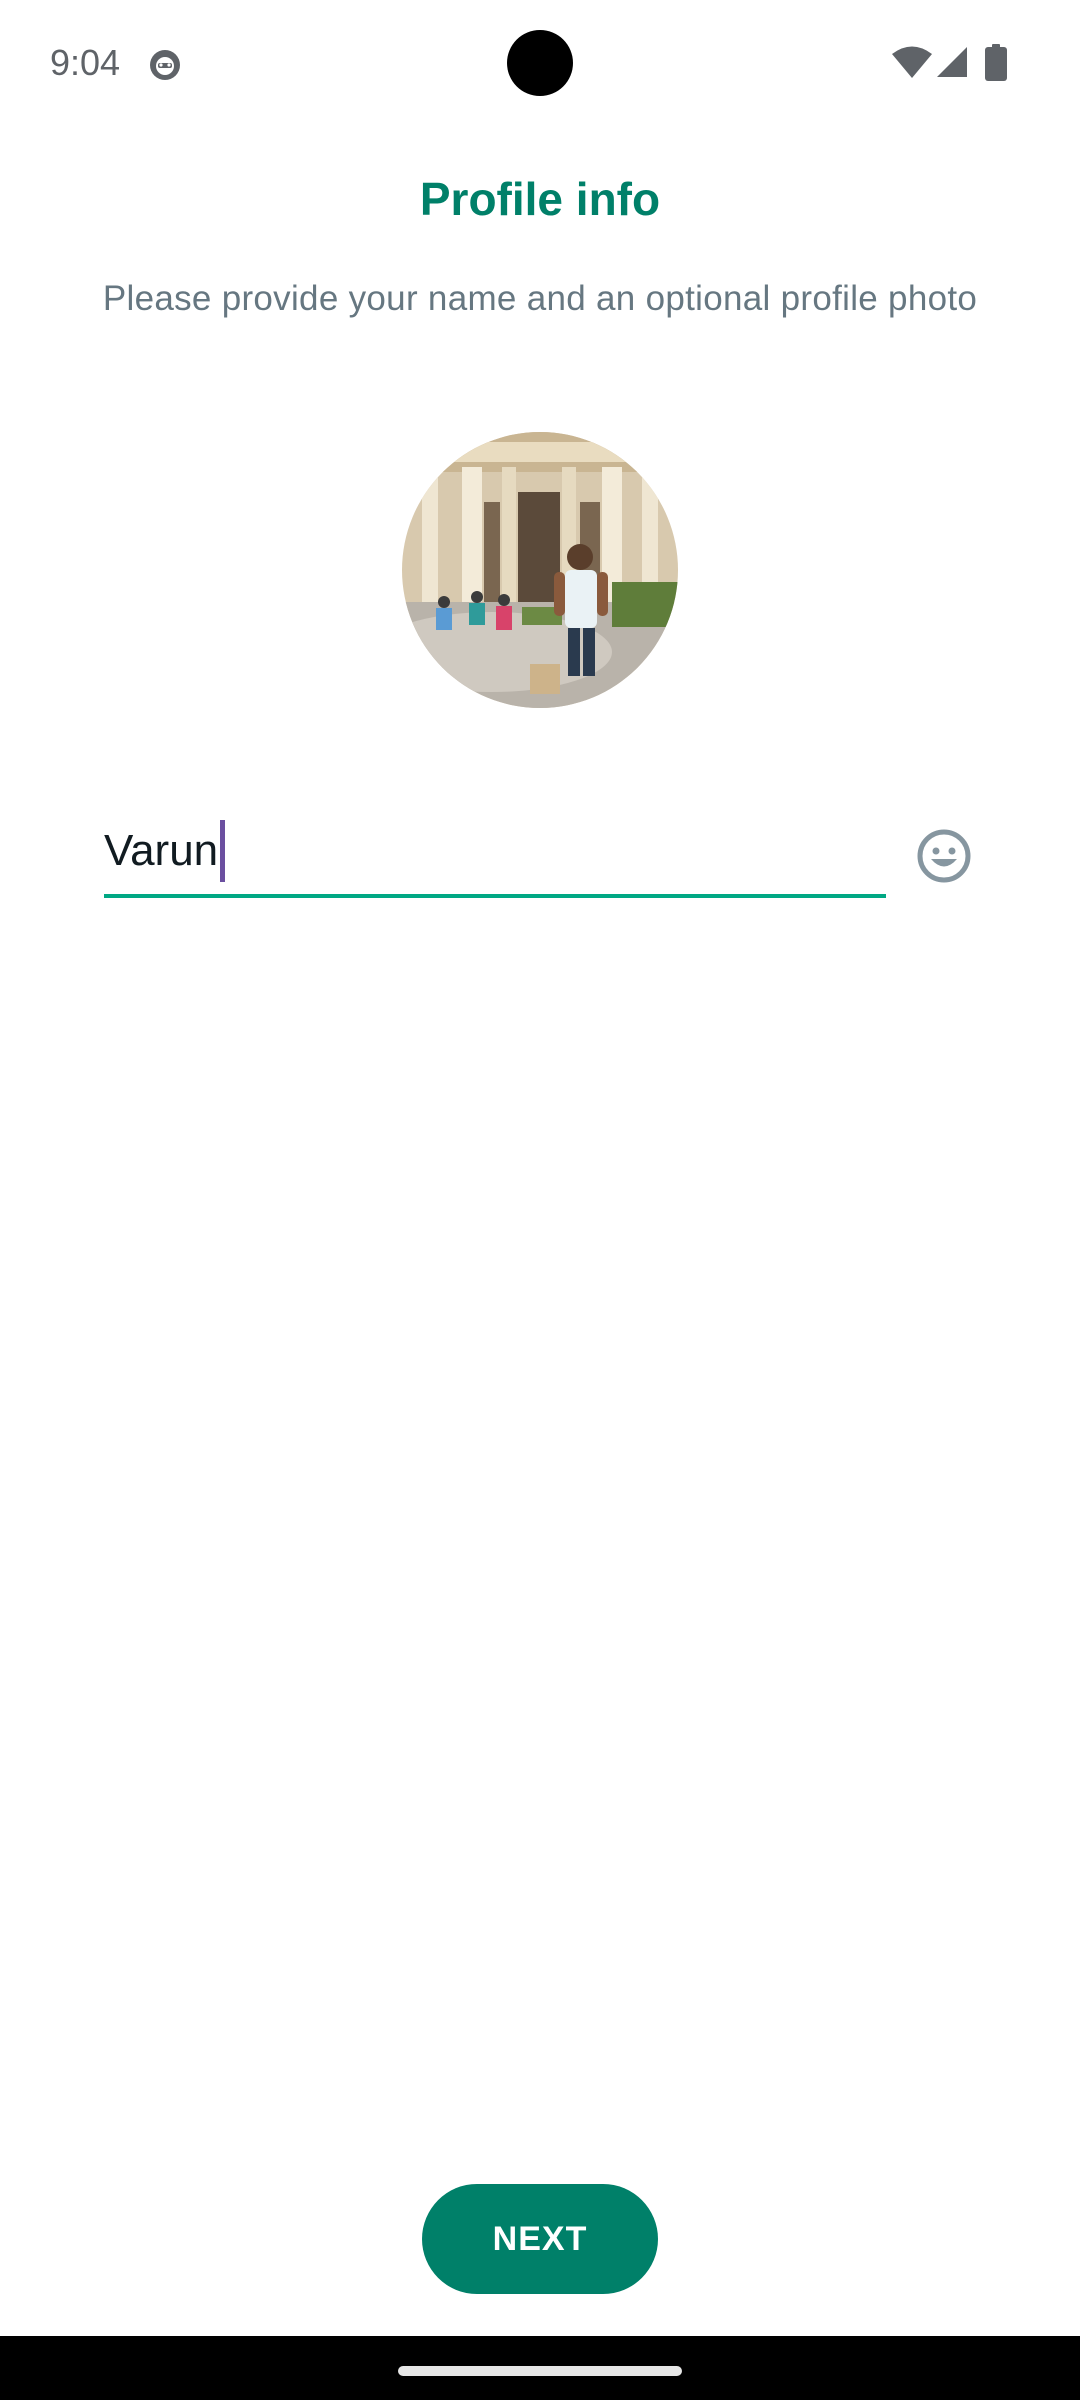 Image resolution: width=1080 pixels, height=2400 pixels. Describe the element at coordinates (165, 65) in the screenshot. I see `app-notification-icon` at that location.